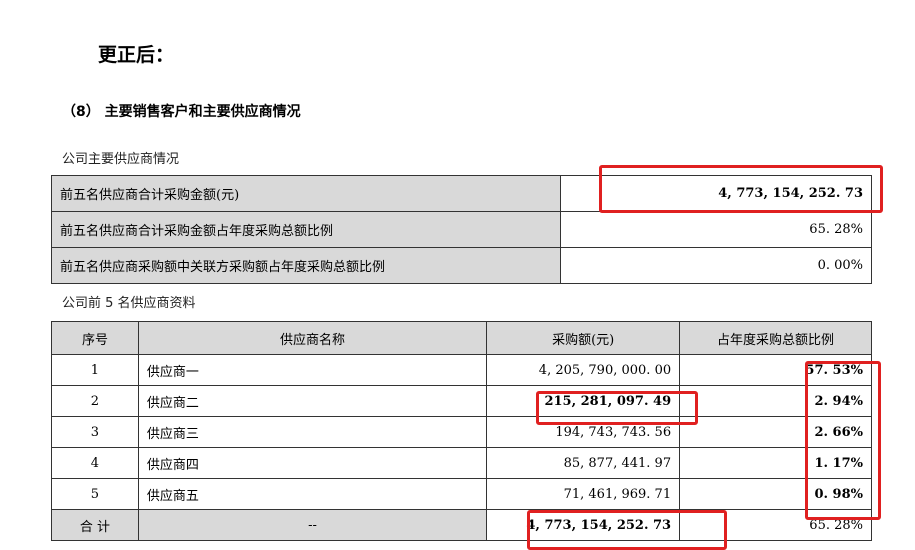 Image resolution: width=915 pixels, height=550 pixels. I want to click on row-name: 供应商五, so click(312, 494).